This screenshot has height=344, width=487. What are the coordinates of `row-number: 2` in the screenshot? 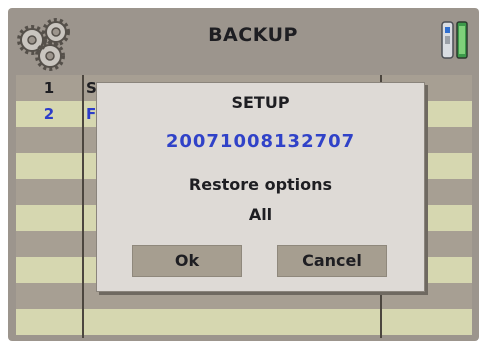 It's located at (49, 114).